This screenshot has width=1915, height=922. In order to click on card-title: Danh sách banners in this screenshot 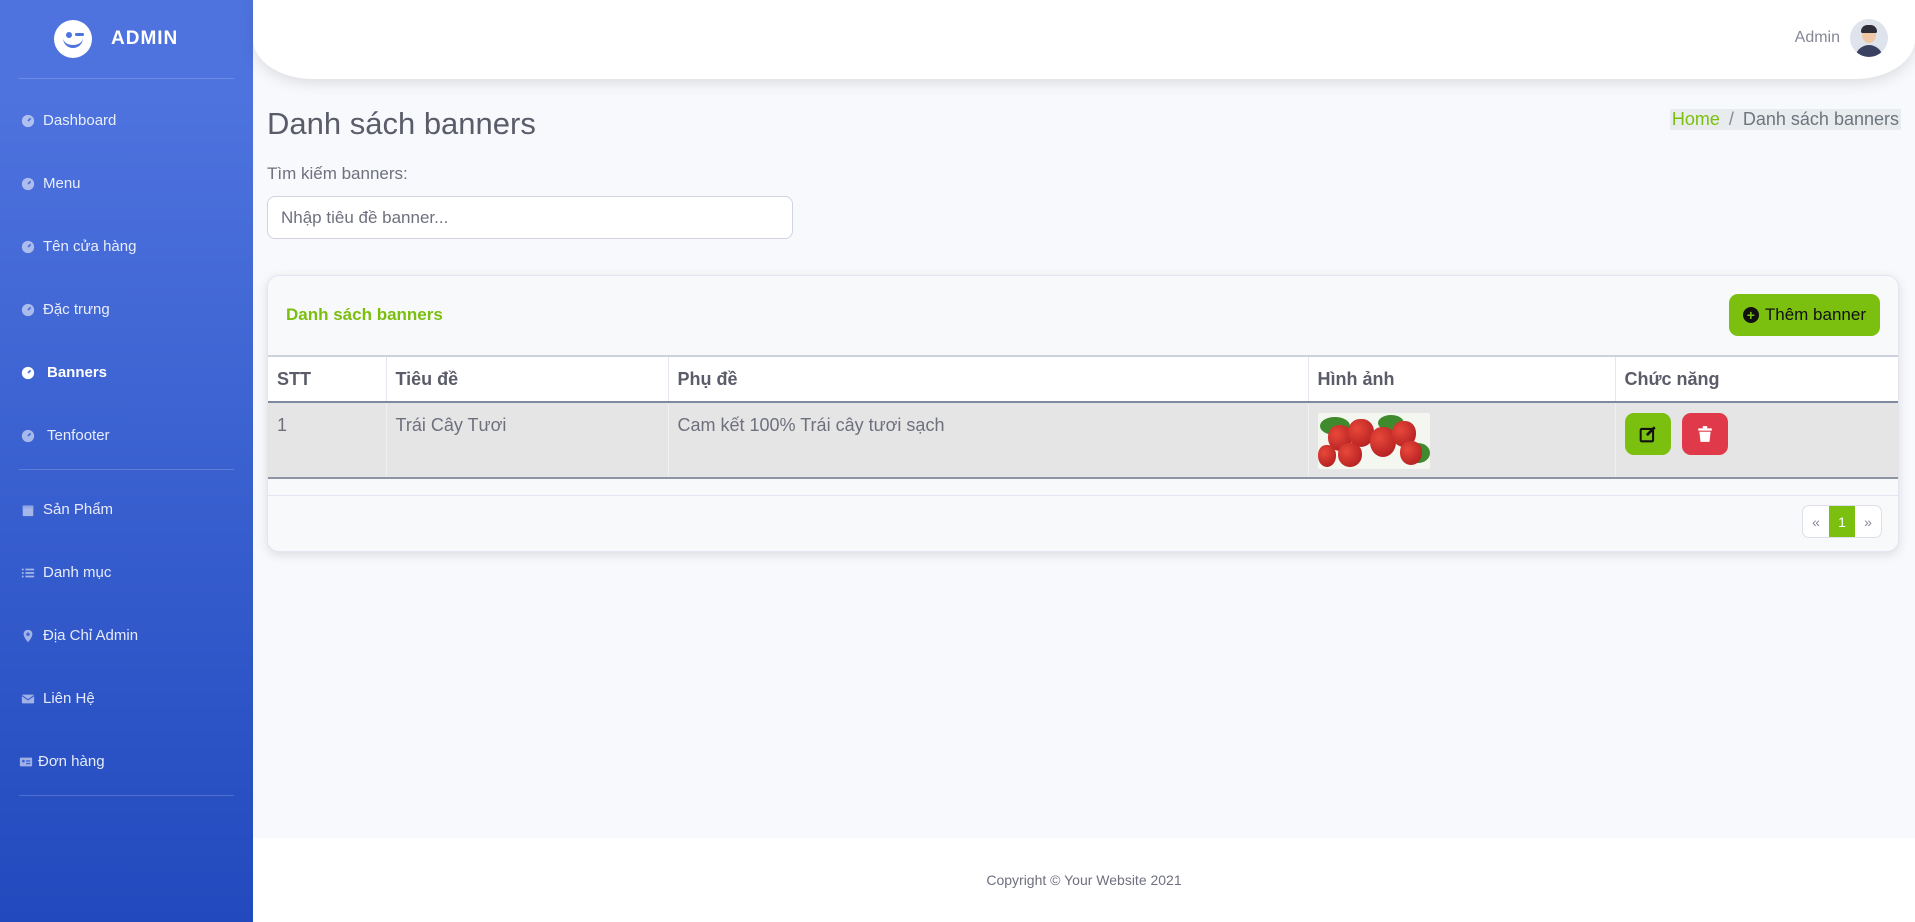, I will do `click(364, 314)`.